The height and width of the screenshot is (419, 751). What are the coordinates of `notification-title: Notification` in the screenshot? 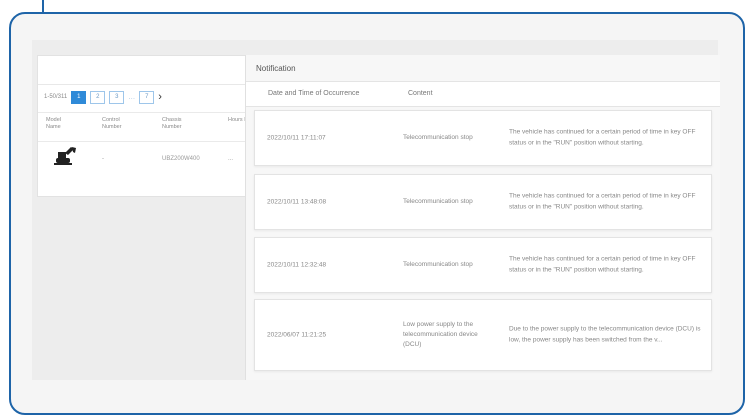 It's located at (276, 68).